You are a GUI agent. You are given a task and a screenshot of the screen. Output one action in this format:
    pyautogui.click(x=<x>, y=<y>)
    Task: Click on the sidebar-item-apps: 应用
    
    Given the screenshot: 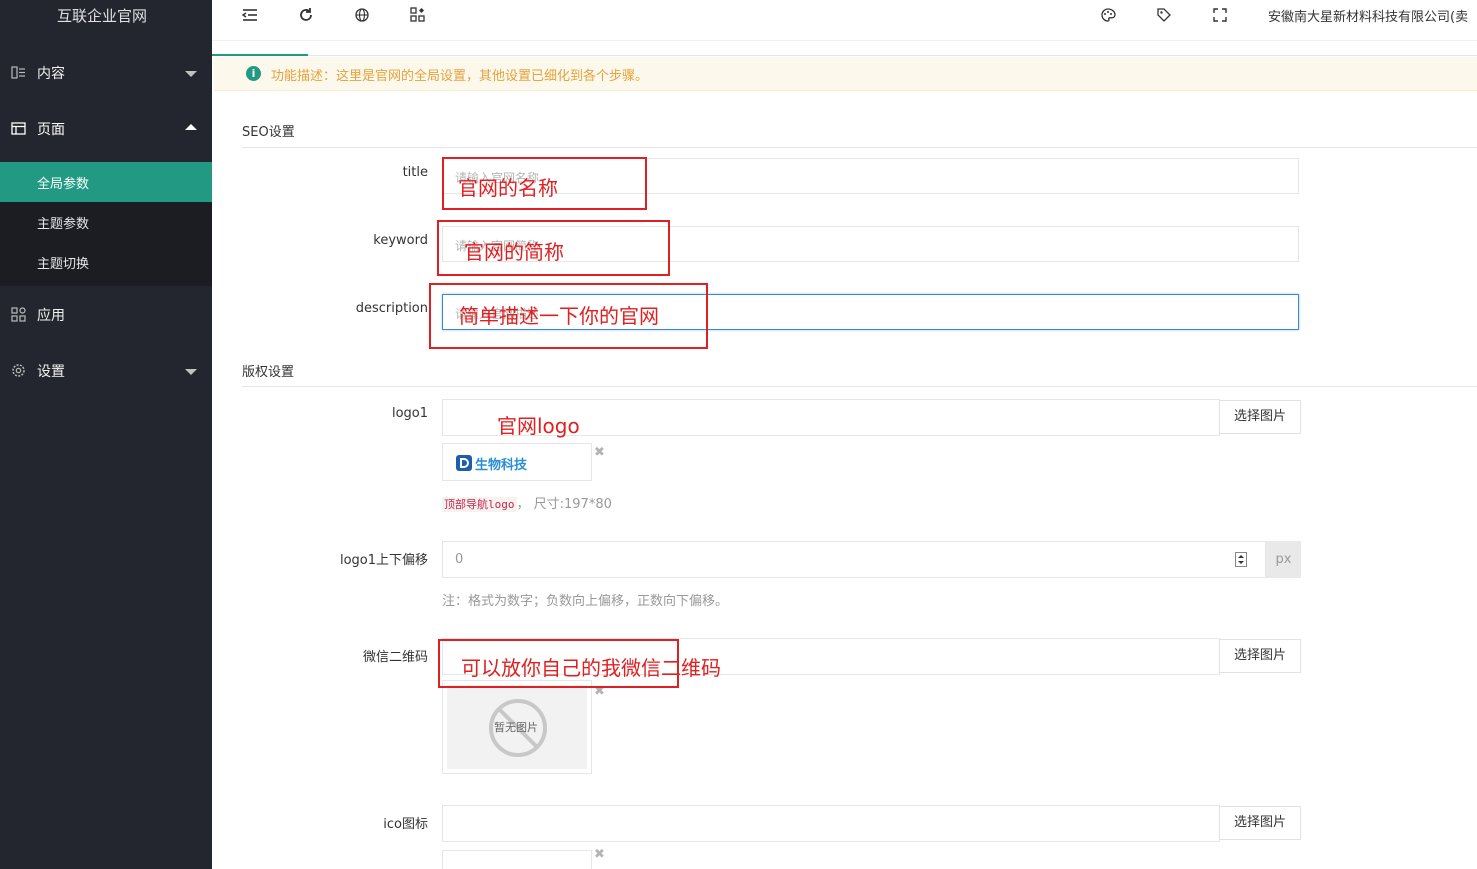 What is the action you would take?
    pyautogui.click(x=106, y=315)
    